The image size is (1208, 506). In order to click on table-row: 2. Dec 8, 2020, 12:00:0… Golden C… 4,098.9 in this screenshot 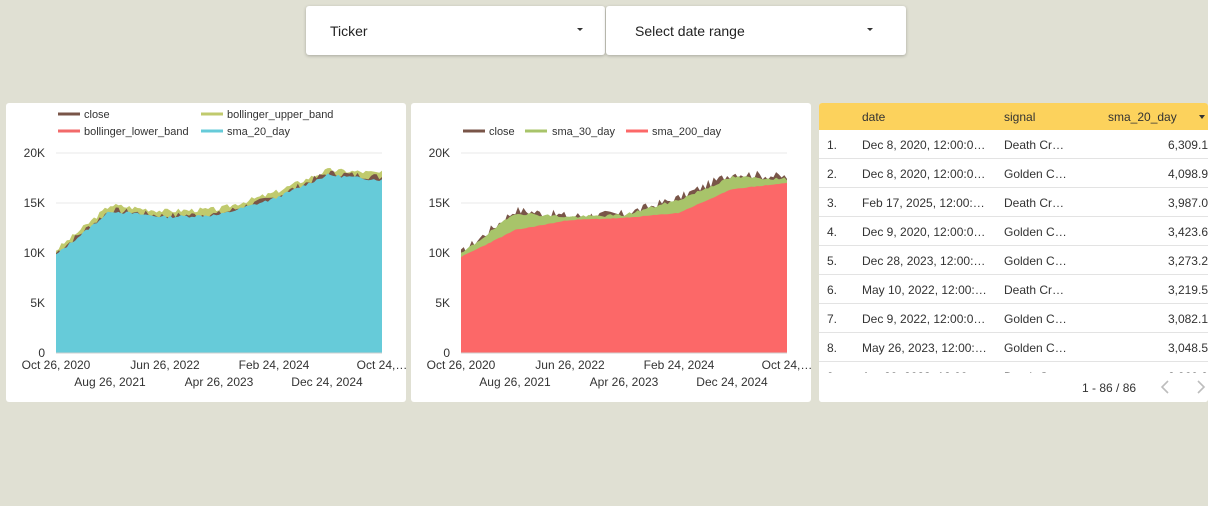, I will do `click(1013, 173)`.